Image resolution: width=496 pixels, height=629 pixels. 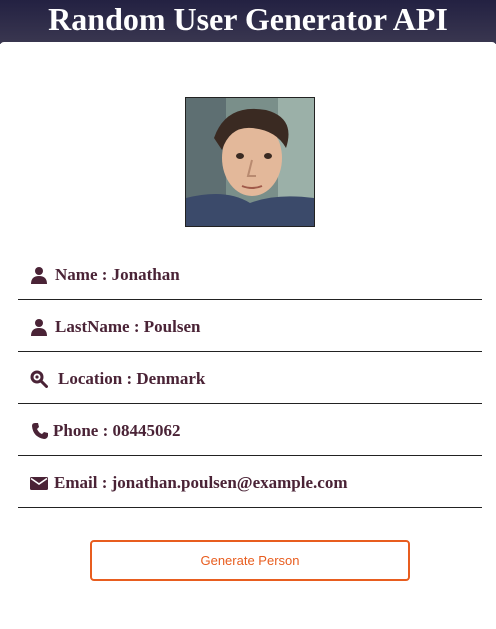 I want to click on name-row: Name : Jonathan, so click(x=250, y=274).